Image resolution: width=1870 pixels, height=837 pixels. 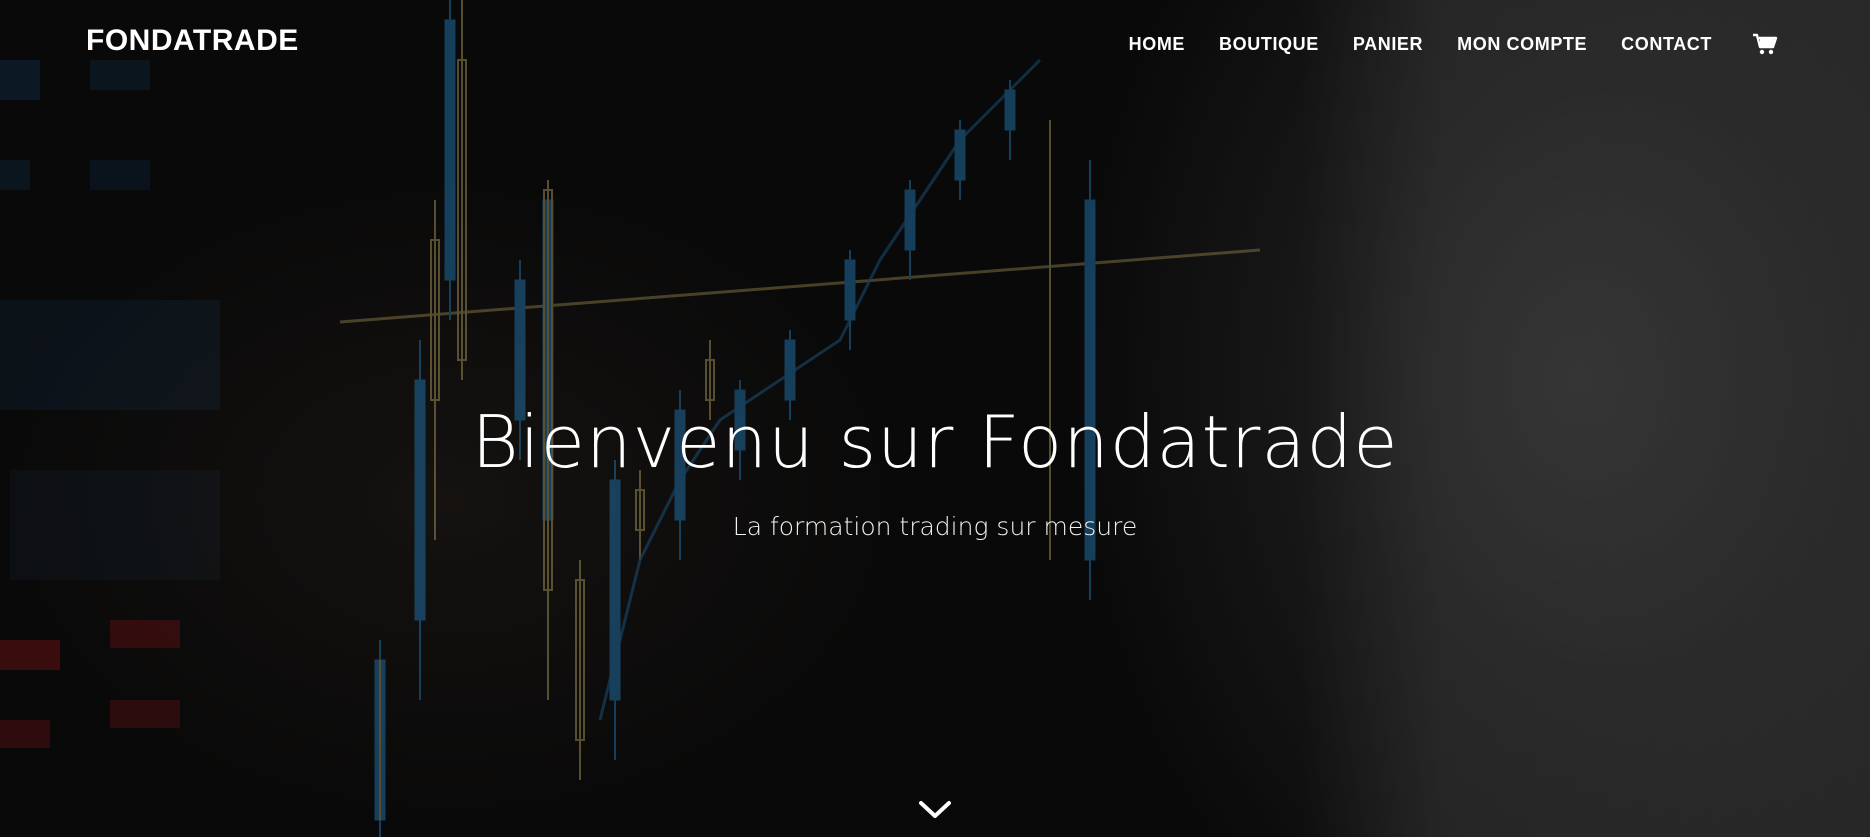 I want to click on nav-item-home: HOME, so click(x=1157, y=44).